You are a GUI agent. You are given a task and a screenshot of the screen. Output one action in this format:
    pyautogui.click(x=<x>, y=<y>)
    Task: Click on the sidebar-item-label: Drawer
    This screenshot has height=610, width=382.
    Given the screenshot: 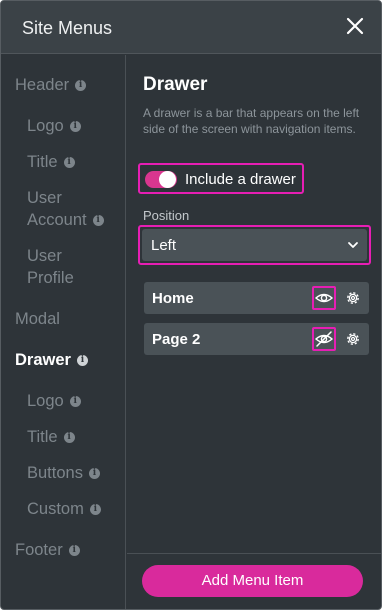 What is the action you would take?
    pyautogui.click(x=43, y=360)
    